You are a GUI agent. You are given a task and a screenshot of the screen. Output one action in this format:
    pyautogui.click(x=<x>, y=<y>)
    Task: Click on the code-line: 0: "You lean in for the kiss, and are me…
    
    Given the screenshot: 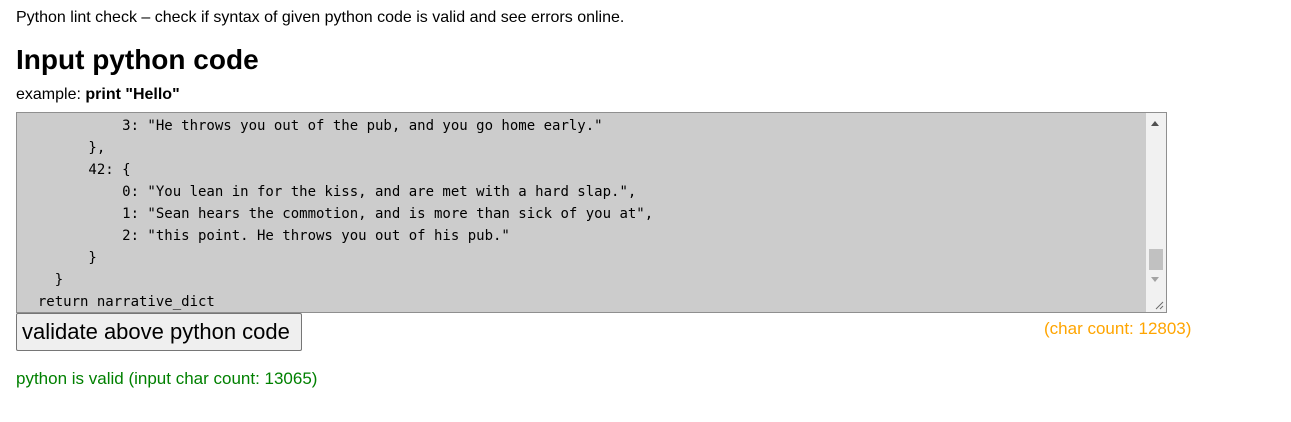 What is the action you would take?
    pyautogui.click(x=329, y=192)
    